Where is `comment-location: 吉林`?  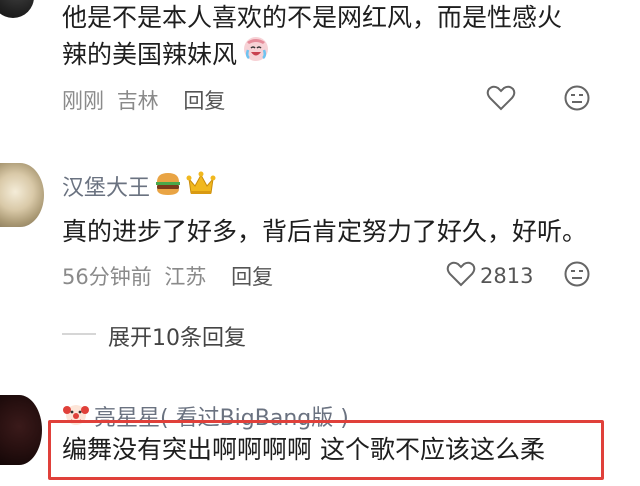
comment-location: 吉林 is located at coordinates (137, 101).